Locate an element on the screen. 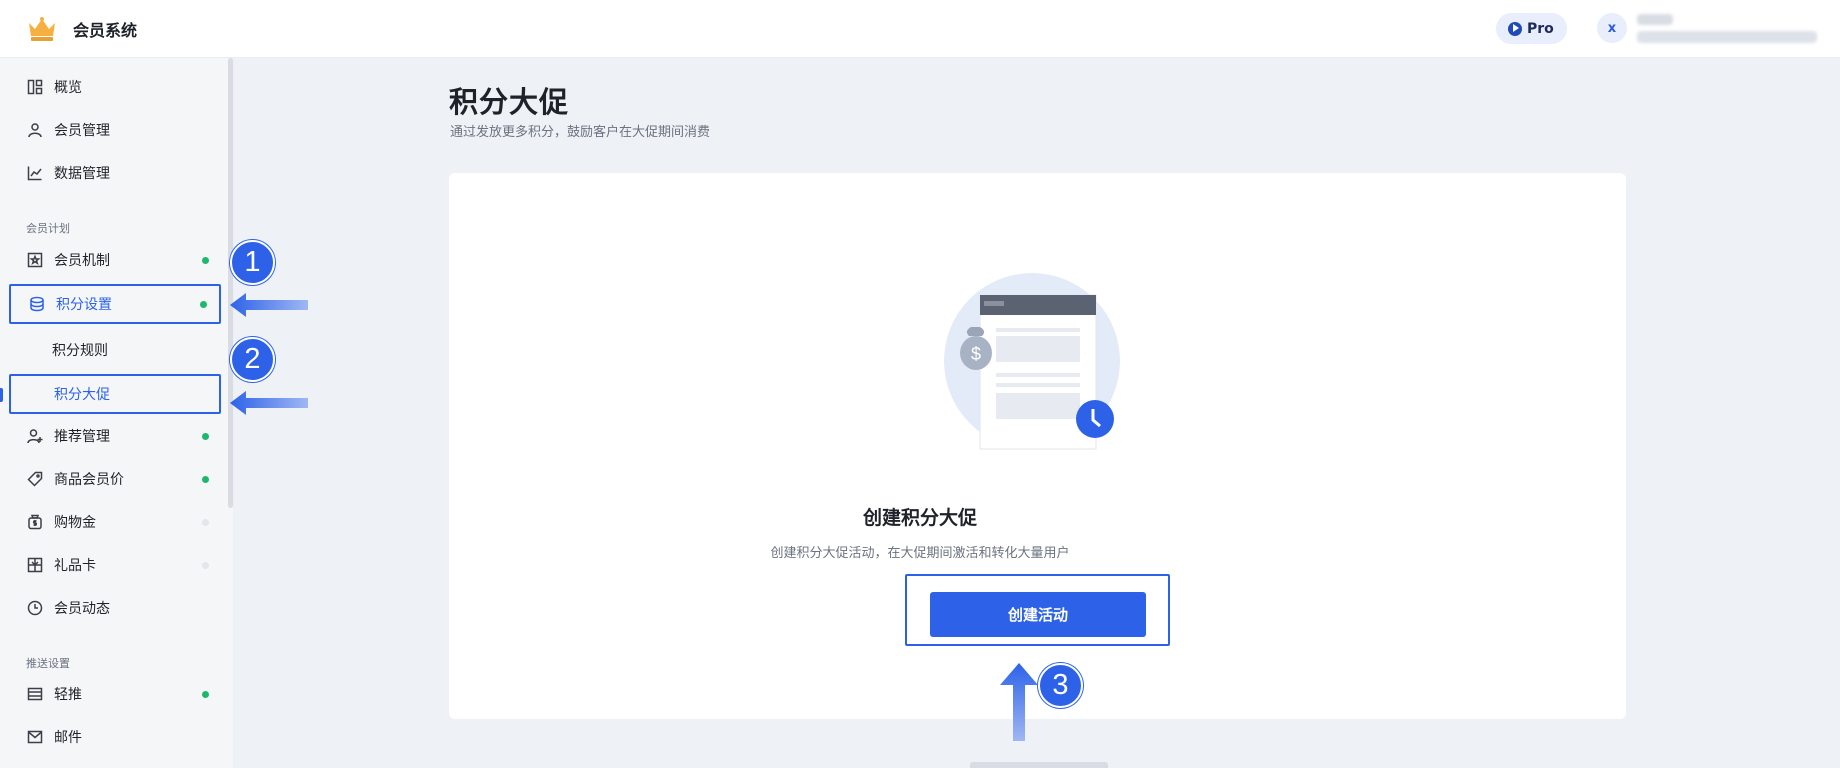 Image resolution: width=1840 pixels, height=768 pixels. sidebar-item-label: 会员机制 is located at coordinates (82, 261).